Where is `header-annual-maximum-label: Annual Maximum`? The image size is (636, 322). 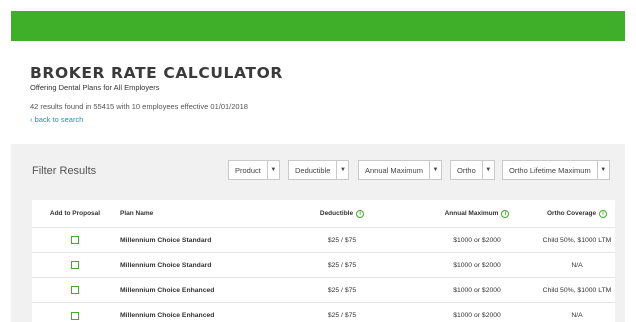 header-annual-maximum-label: Annual Maximum is located at coordinates (471, 213).